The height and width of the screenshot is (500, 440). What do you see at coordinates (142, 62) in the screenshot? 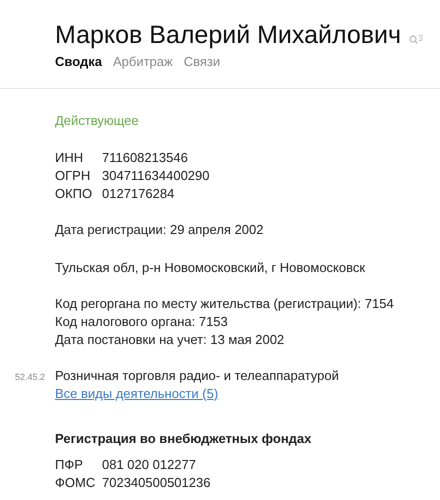
I see `tab: Арбитраж` at bounding box center [142, 62].